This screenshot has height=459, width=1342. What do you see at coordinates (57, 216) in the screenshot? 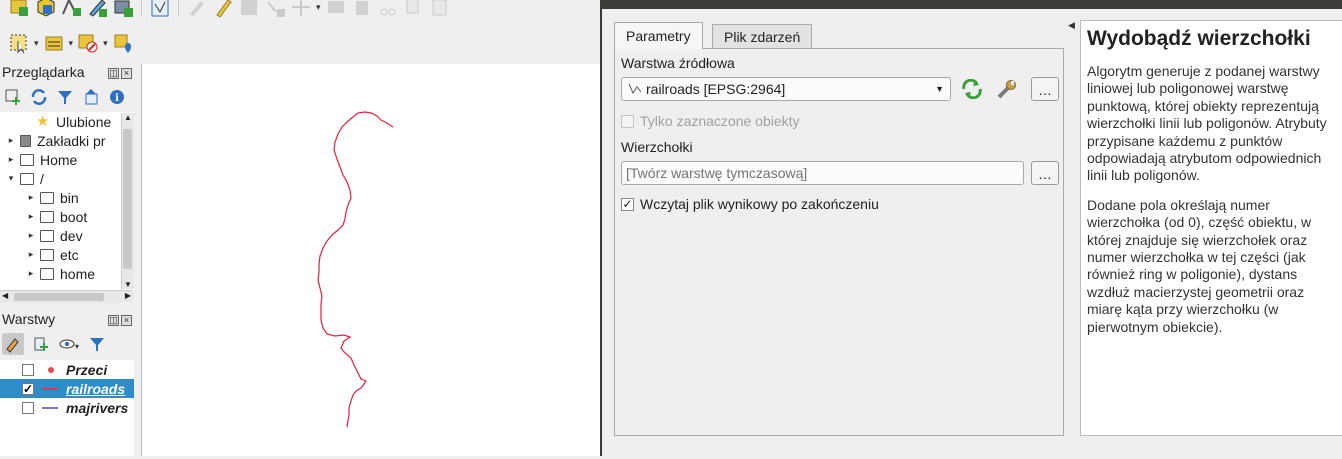
I see `browser-item: ▸ boot` at bounding box center [57, 216].